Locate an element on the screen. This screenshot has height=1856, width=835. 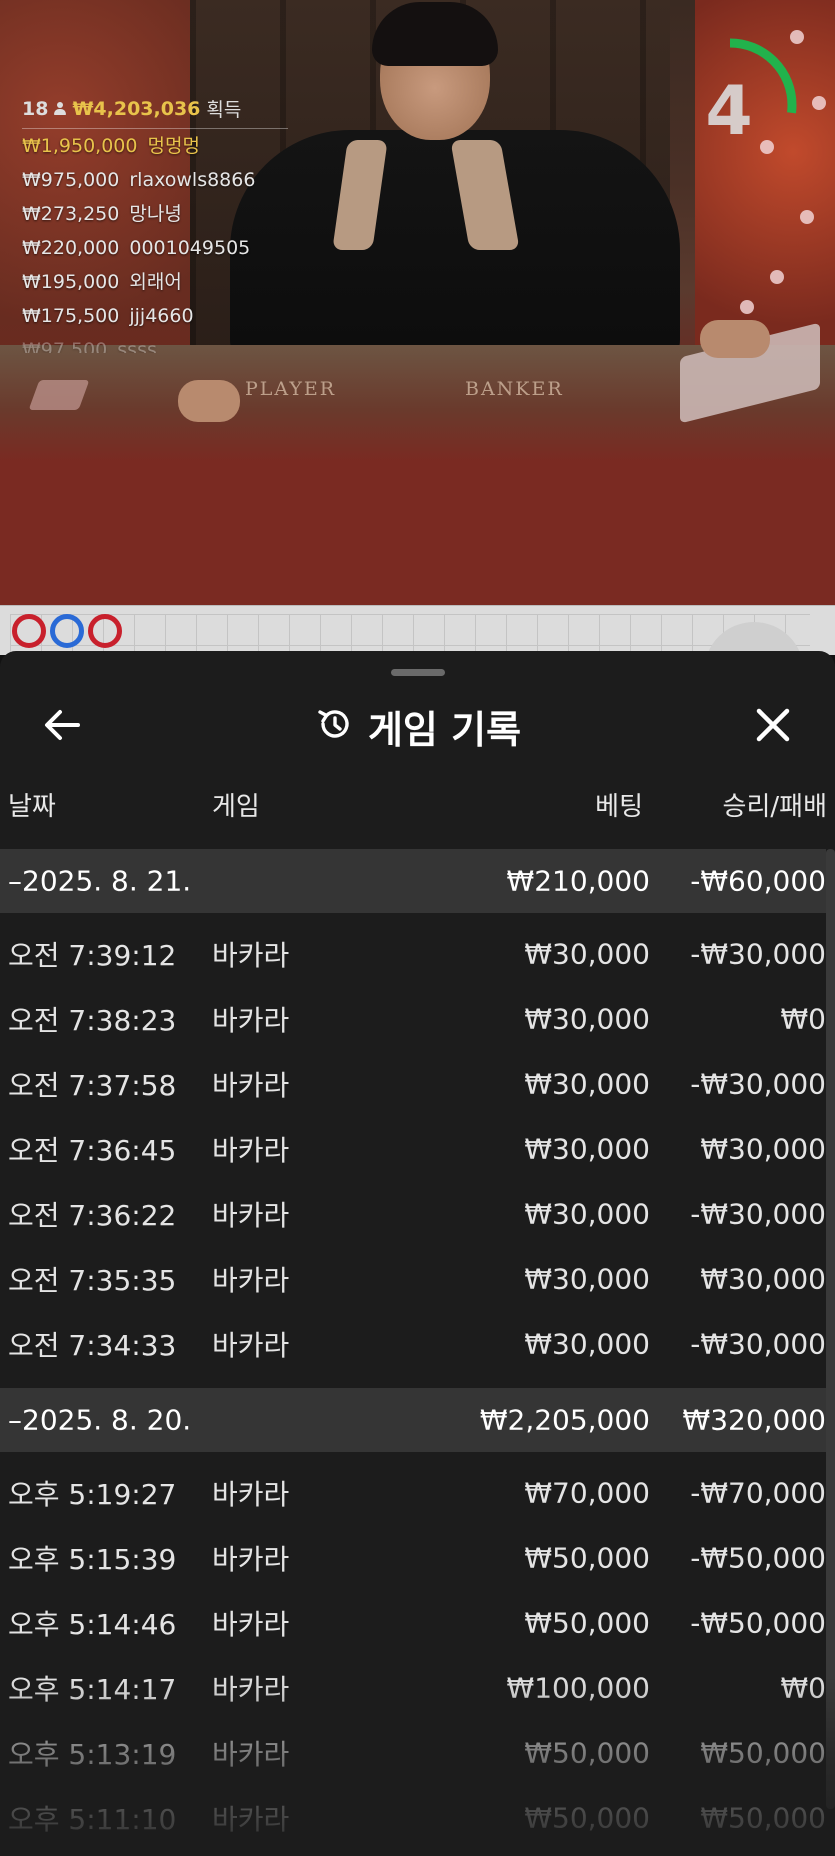
leaderboard-entry: ₩220,000 0001049505 is located at coordinates (136, 248).